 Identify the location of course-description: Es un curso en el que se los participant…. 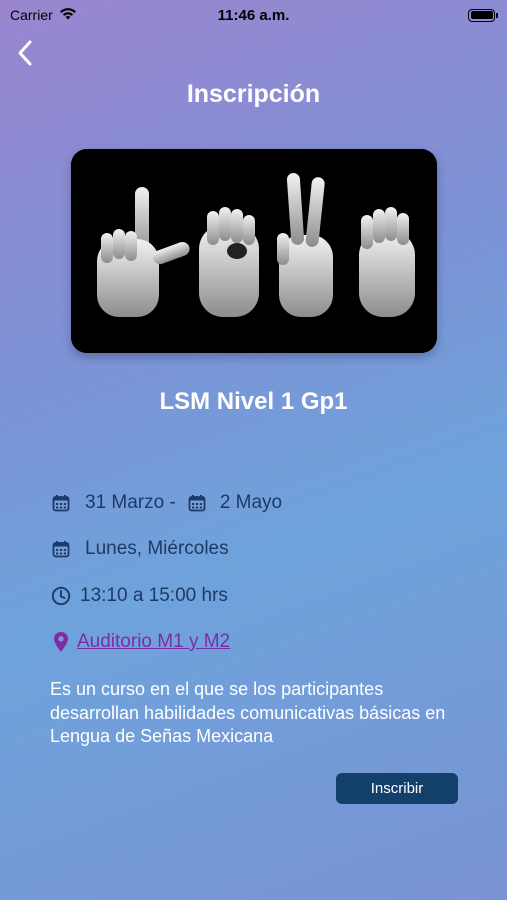
(248, 712).